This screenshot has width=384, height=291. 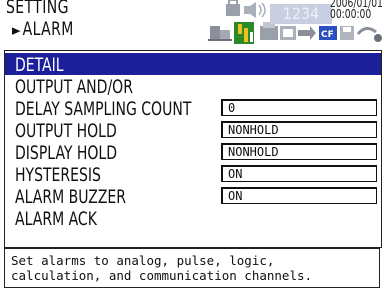 What do you see at coordinates (66, 153) in the screenshot?
I see `menu-item-label: DISPLAY HOLD` at bounding box center [66, 153].